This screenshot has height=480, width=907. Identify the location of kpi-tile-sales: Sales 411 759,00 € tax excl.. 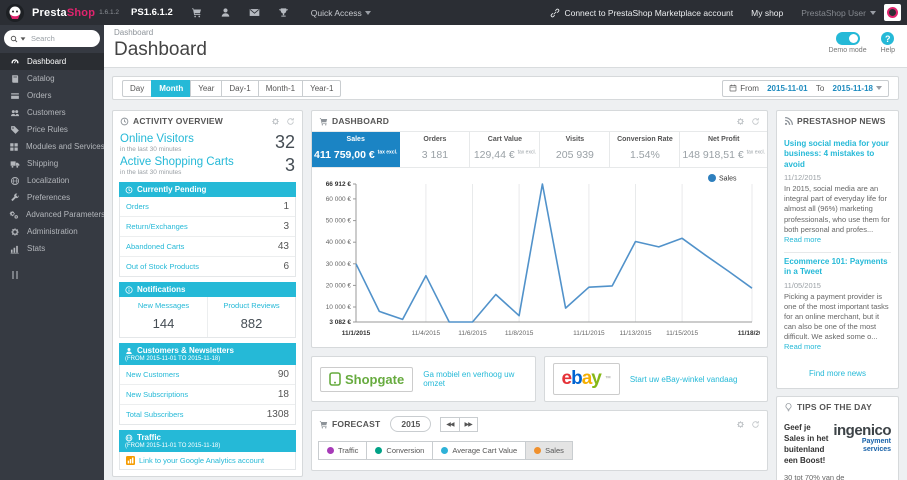
(356, 149).